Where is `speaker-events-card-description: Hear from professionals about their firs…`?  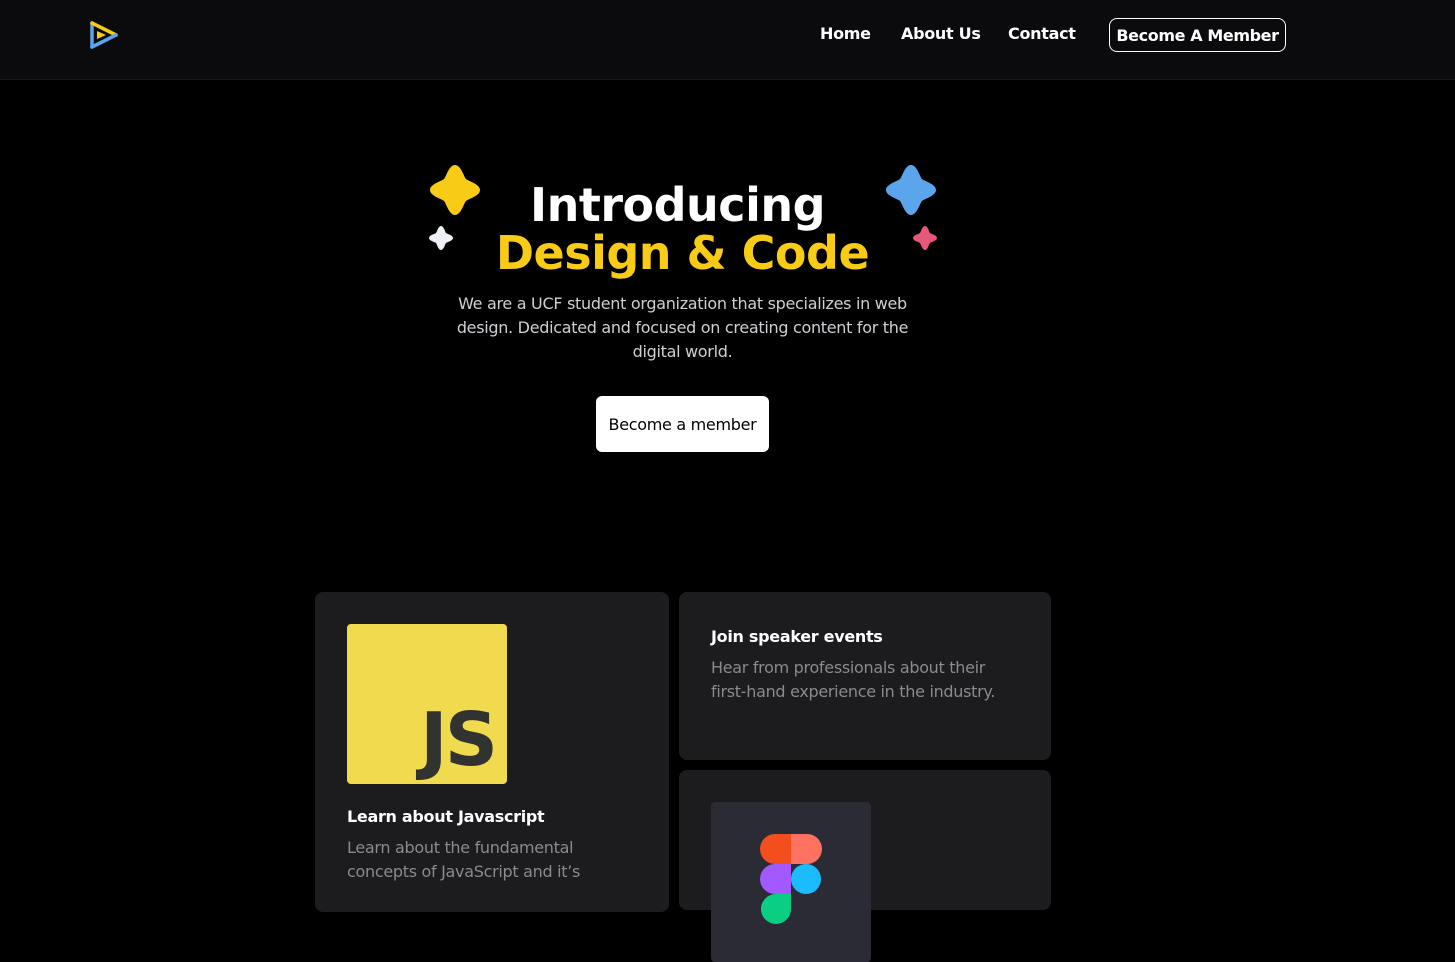
speaker-events-card-description: Hear from professionals about their firs… is located at coordinates (853, 679).